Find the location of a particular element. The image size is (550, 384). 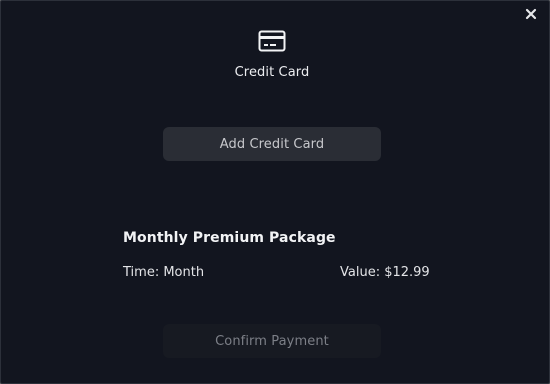

close-icon is located at coordinates (531, 14).